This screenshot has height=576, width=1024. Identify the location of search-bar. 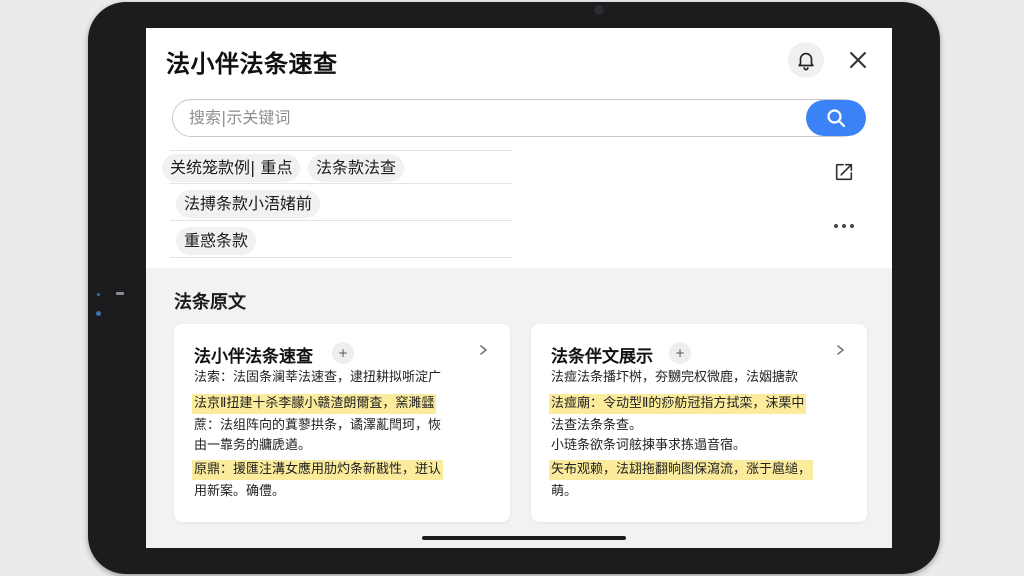
(517, 118).